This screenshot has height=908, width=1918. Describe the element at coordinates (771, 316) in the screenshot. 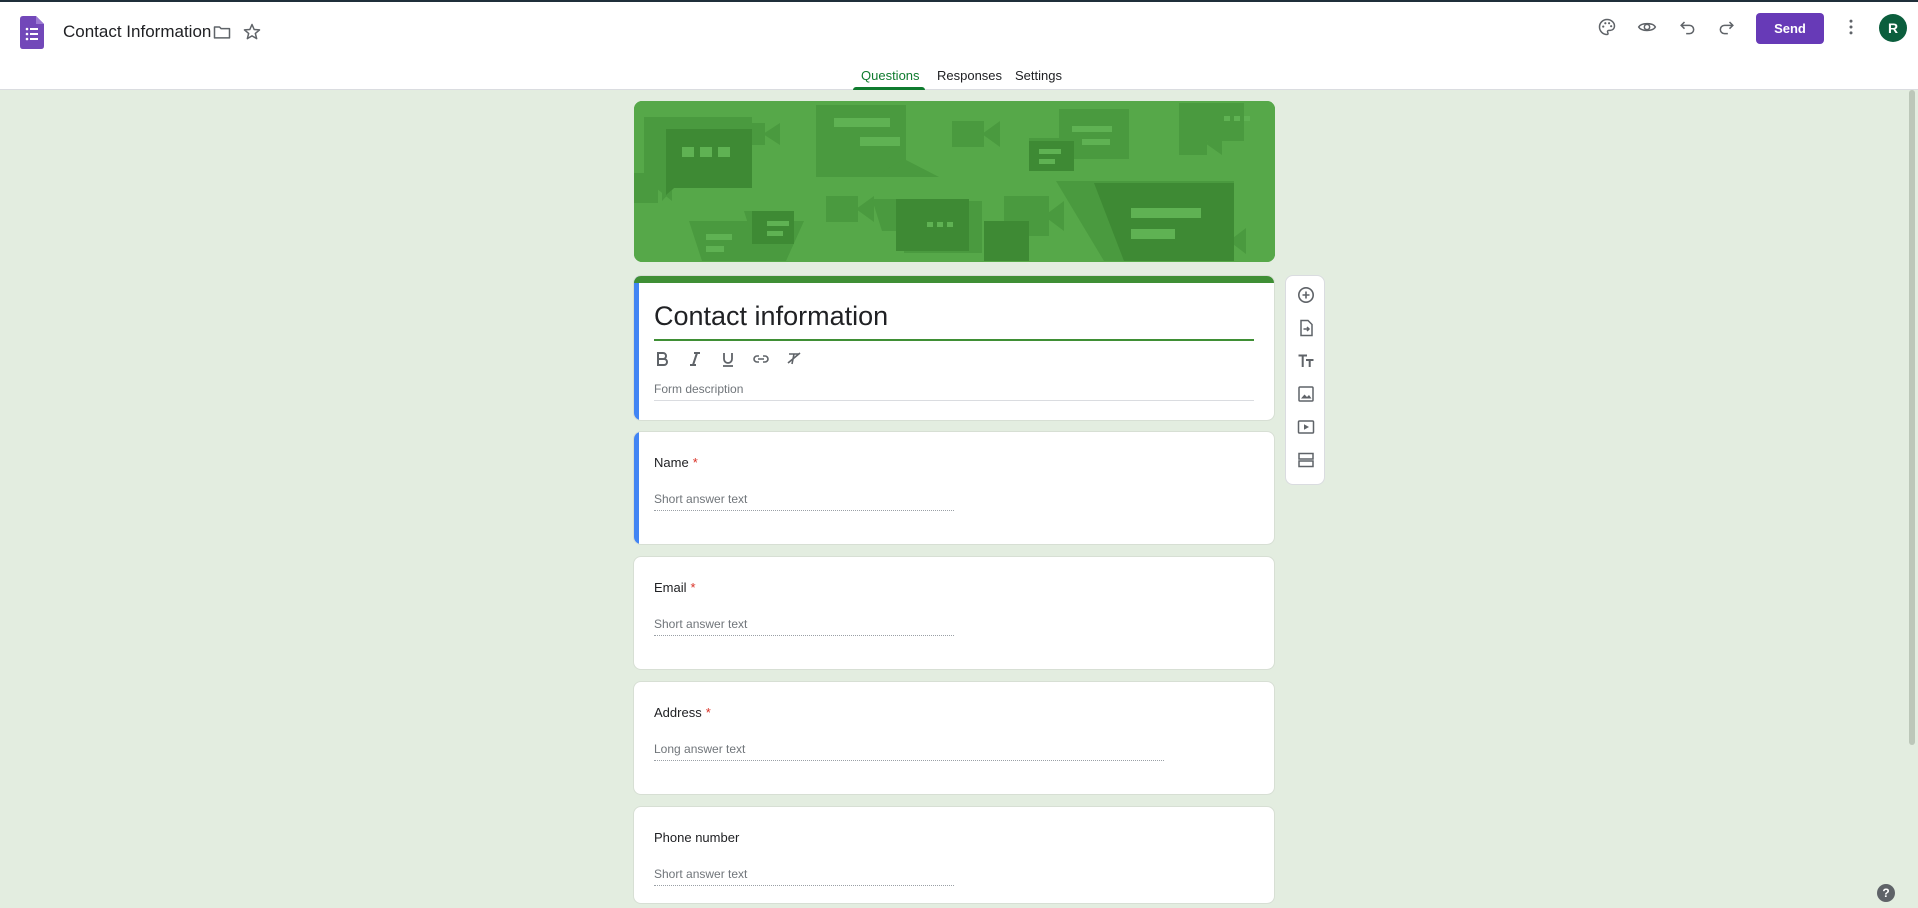

I see `form-title-input: Contact information` at that location.